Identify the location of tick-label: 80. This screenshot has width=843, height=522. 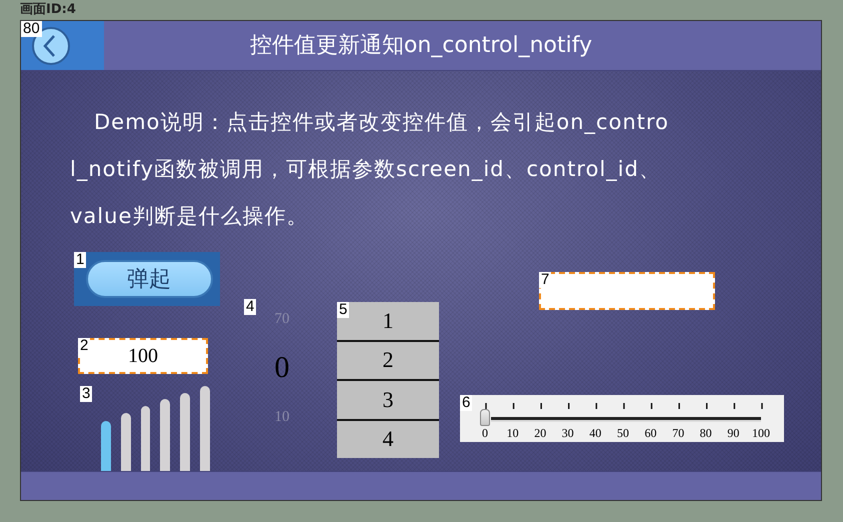
(706, 433).